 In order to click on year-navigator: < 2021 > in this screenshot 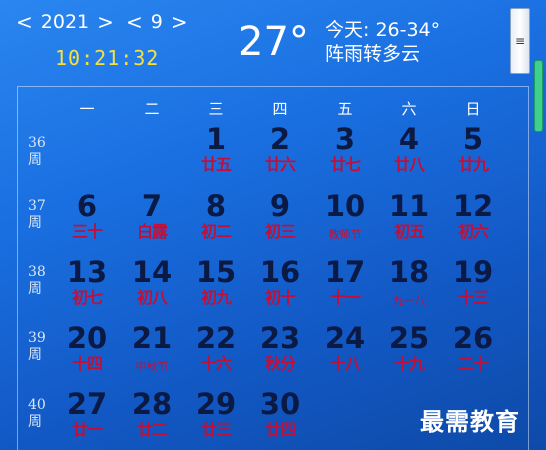, I will do `click(65, 22)`.